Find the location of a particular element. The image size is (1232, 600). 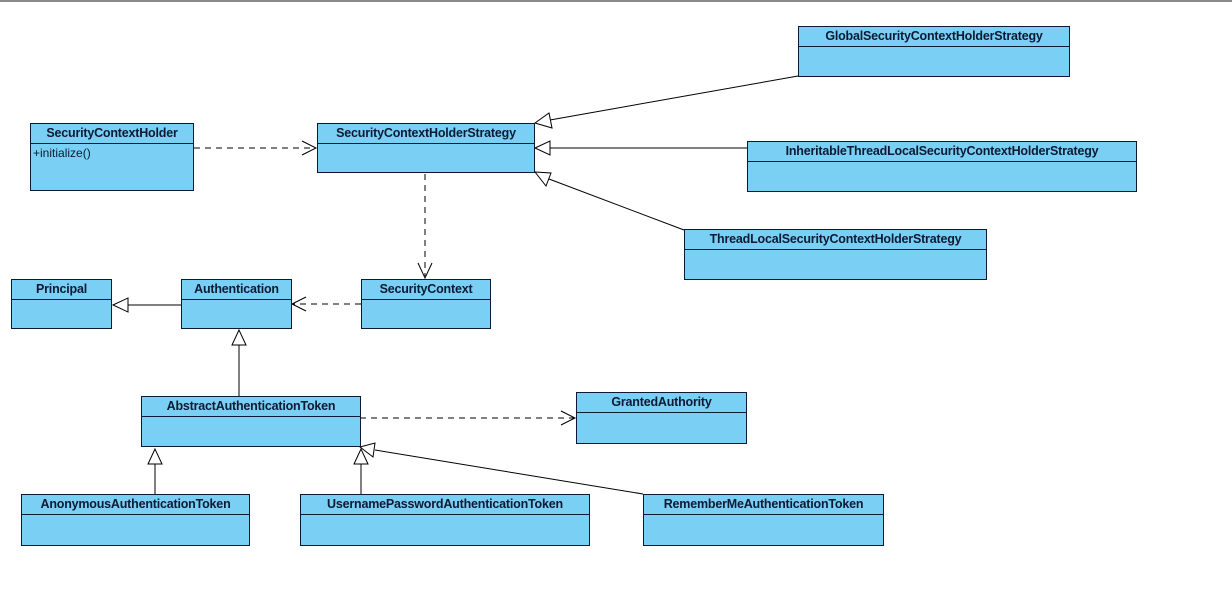

class-abstract-authentication-token: AbstractAuthenticationToken is located at coordinates (251, 421).